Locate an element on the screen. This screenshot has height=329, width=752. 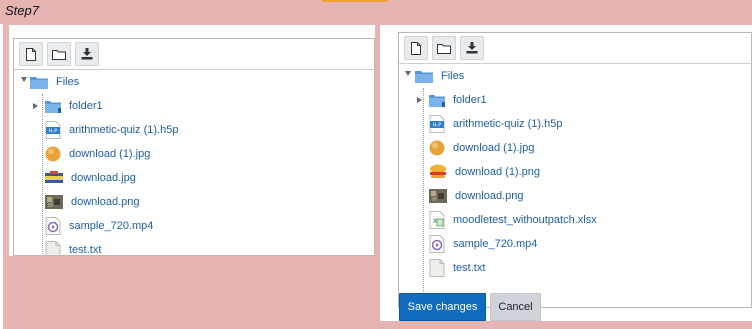
burger-image-icon is located at coordinates (438, 171).